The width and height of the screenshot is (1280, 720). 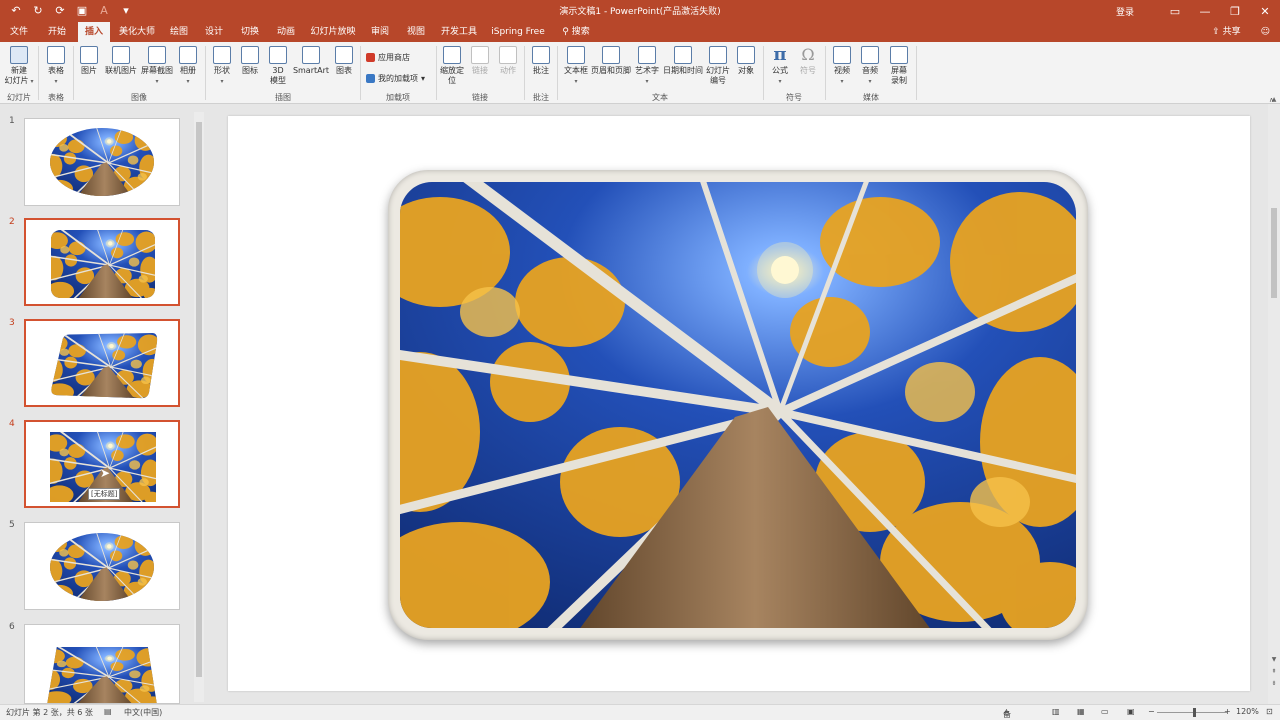 I want to click on slide-number: 3, so click(x=12, y=323).